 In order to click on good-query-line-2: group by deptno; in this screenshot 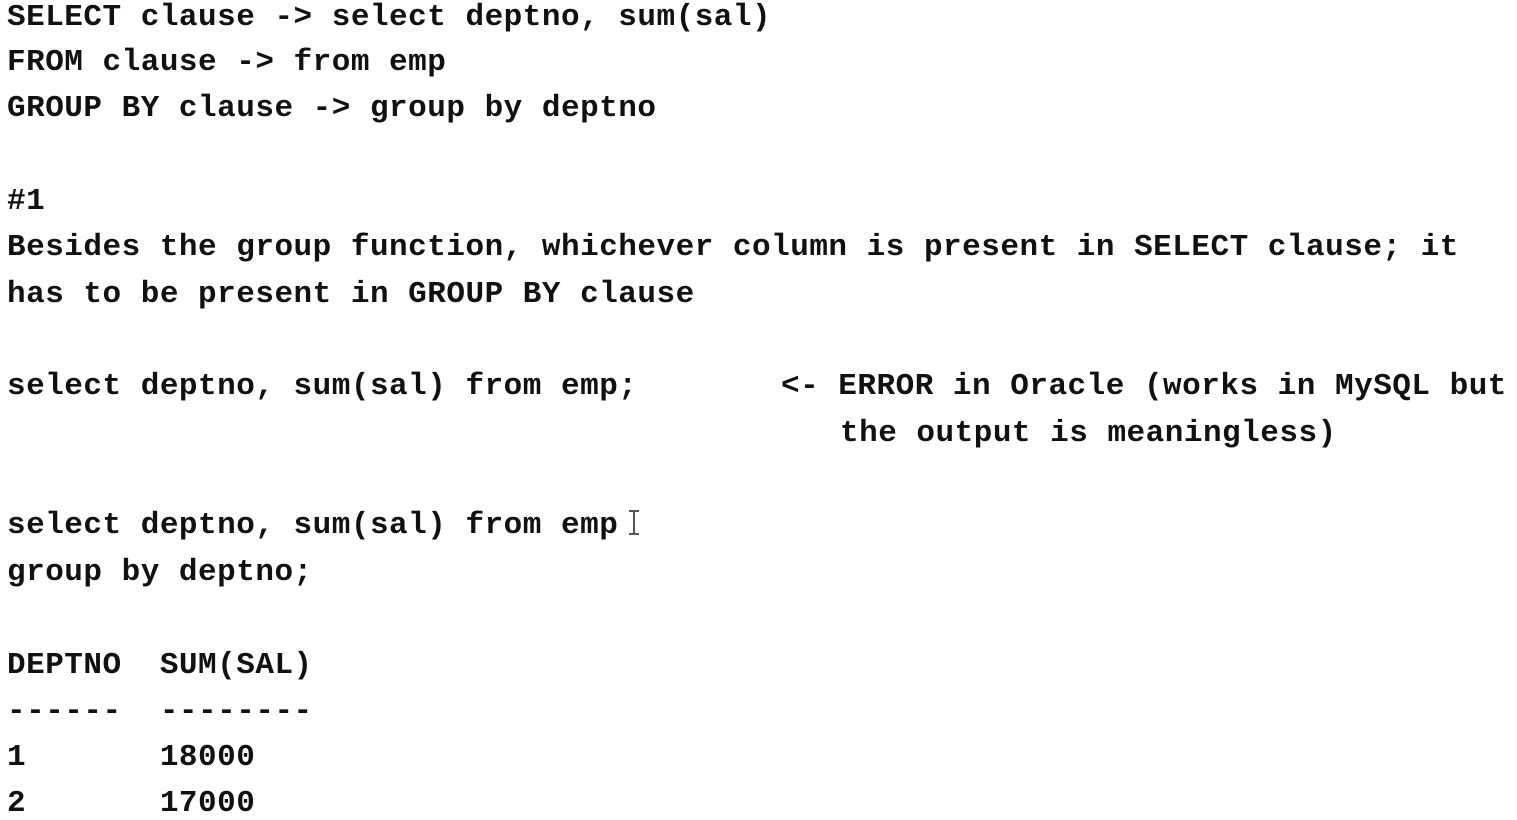, I will do `click(160, 572)`.